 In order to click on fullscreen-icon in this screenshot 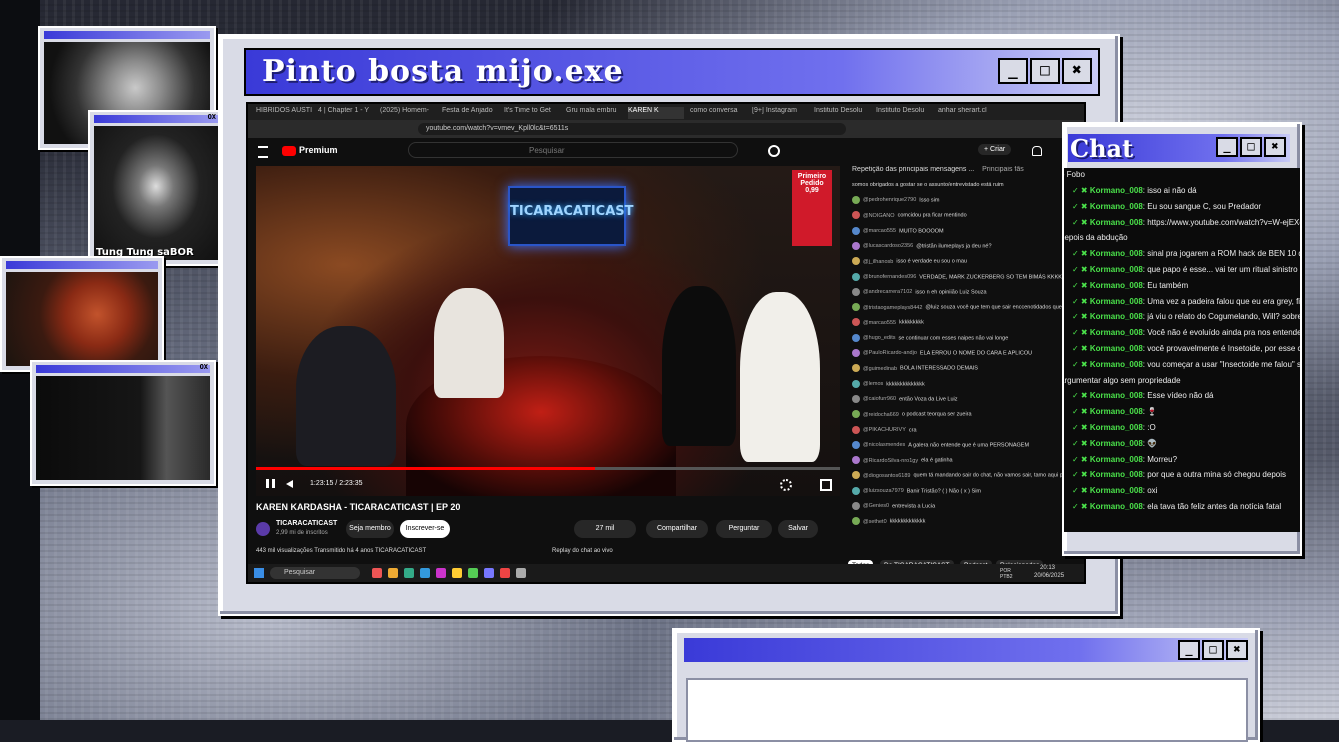, I will do `click(826, 485)`.